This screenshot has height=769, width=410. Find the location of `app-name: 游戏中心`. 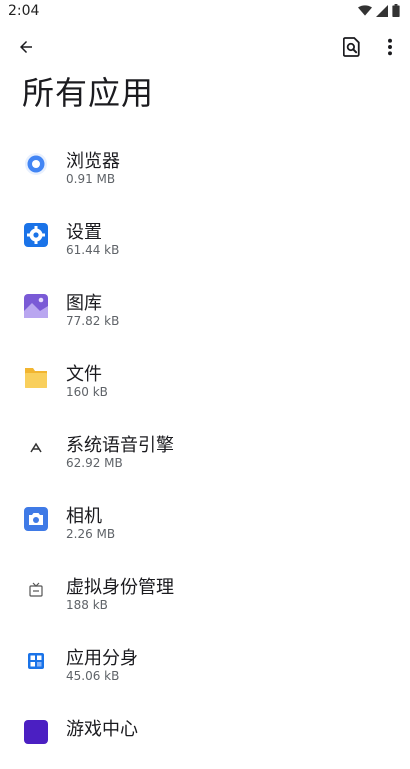

app-name: 游戏中心 is located at coordinates (102, 729).